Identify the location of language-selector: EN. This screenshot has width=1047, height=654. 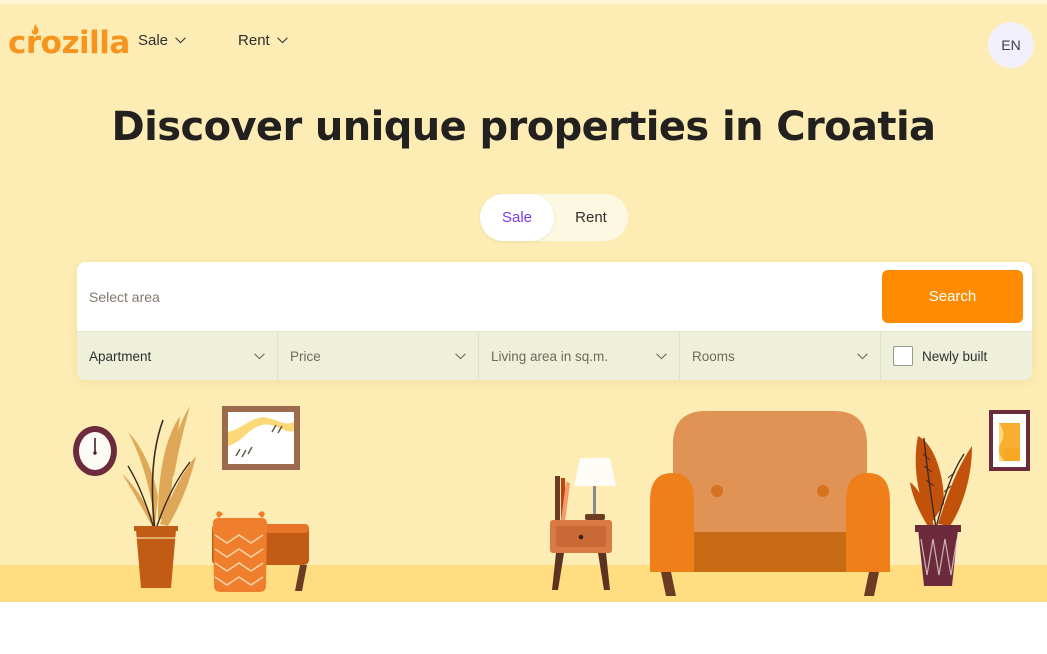
(1011, 45).